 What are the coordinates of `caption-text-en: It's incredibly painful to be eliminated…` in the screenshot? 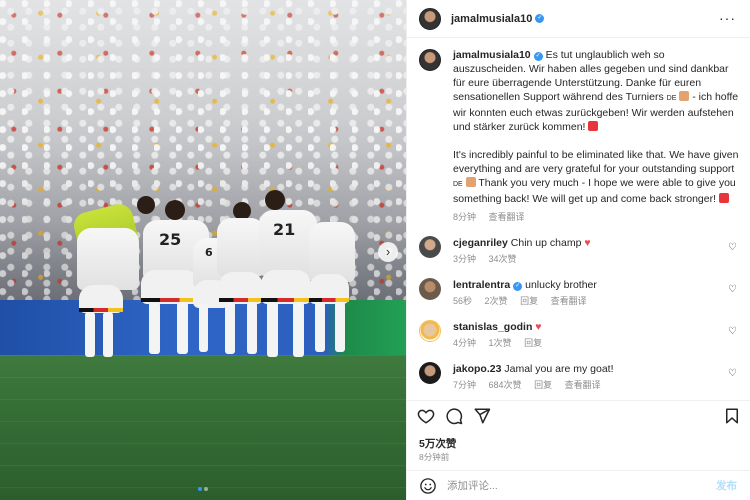 It's located at (596, 162).